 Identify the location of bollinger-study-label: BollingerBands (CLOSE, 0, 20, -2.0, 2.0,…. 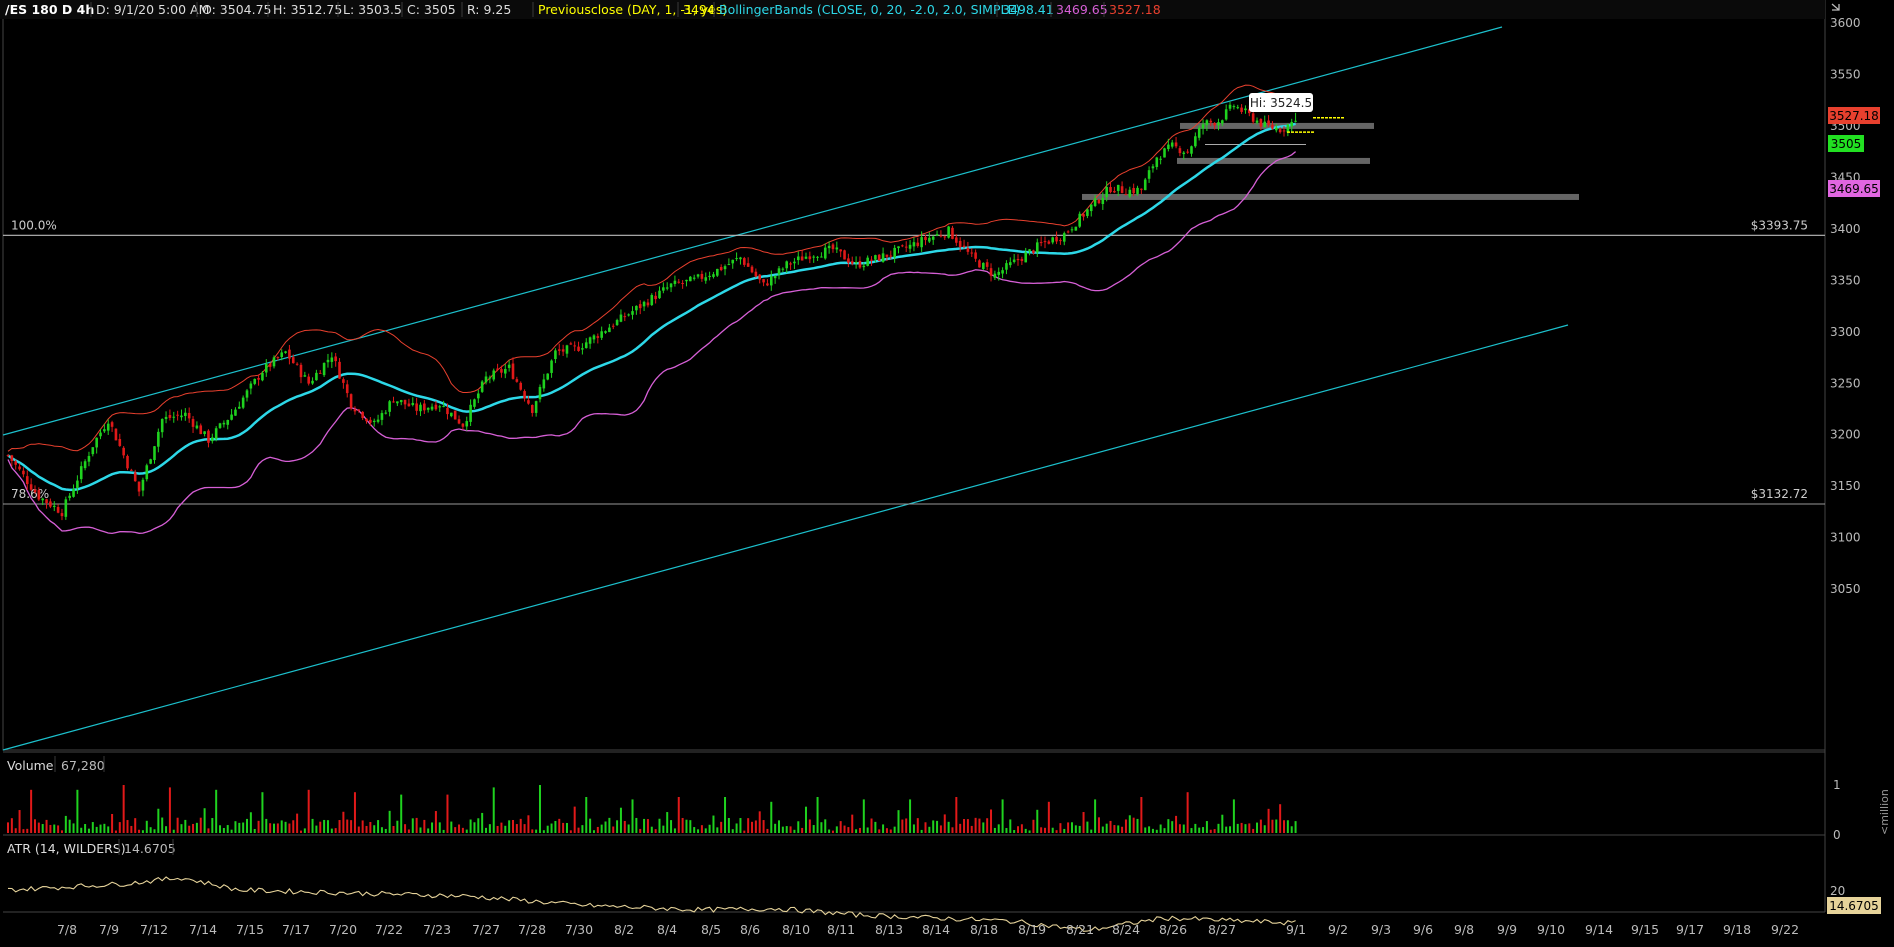
(869, 9).